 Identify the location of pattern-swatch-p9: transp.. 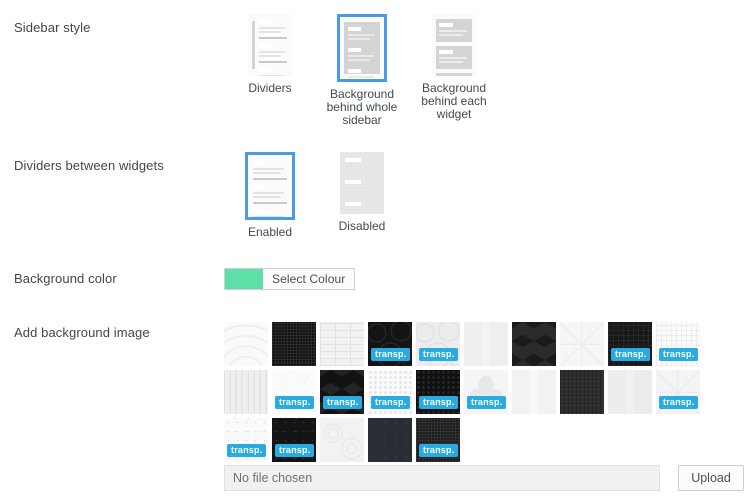
(630, 344).